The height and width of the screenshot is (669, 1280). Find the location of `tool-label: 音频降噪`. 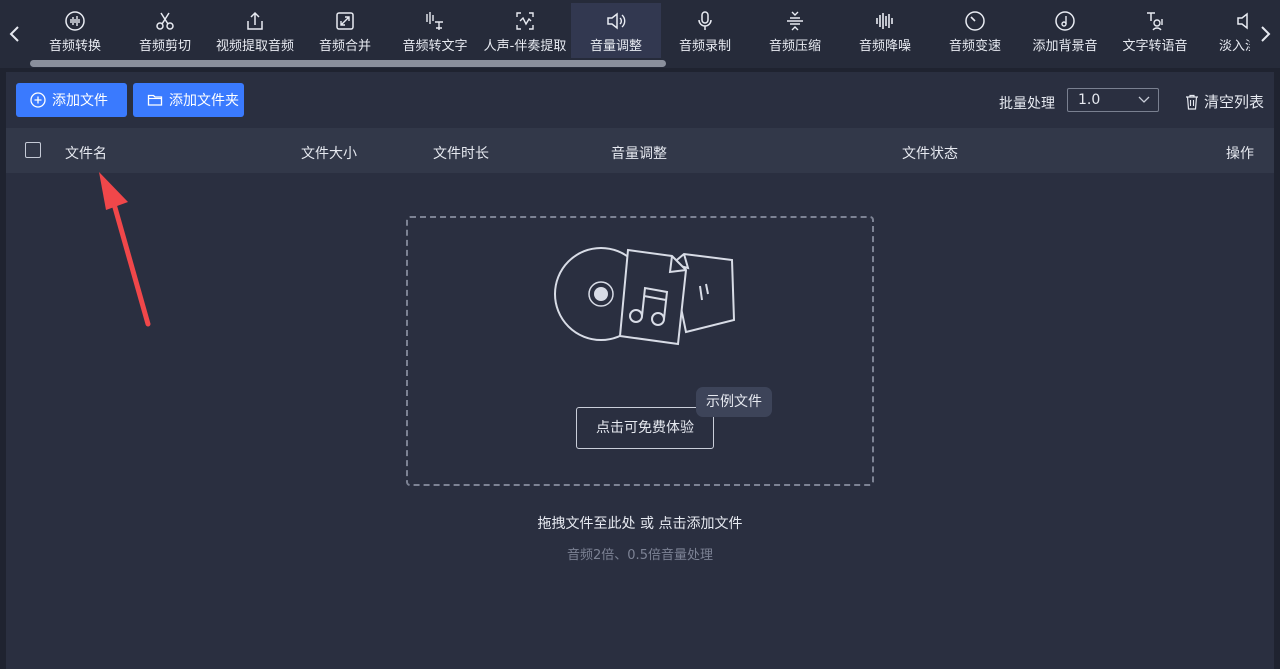

tool-label: 音频降噪 is located at coordinates (884, 46).